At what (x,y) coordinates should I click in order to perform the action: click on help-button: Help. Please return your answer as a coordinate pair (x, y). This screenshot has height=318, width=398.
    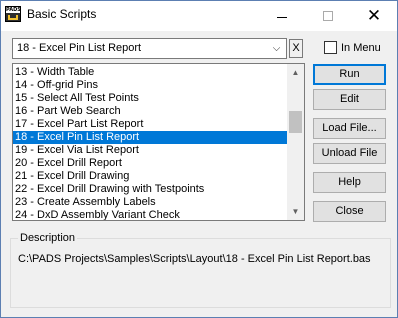
    Looking at the image, I should click on (349, 182).